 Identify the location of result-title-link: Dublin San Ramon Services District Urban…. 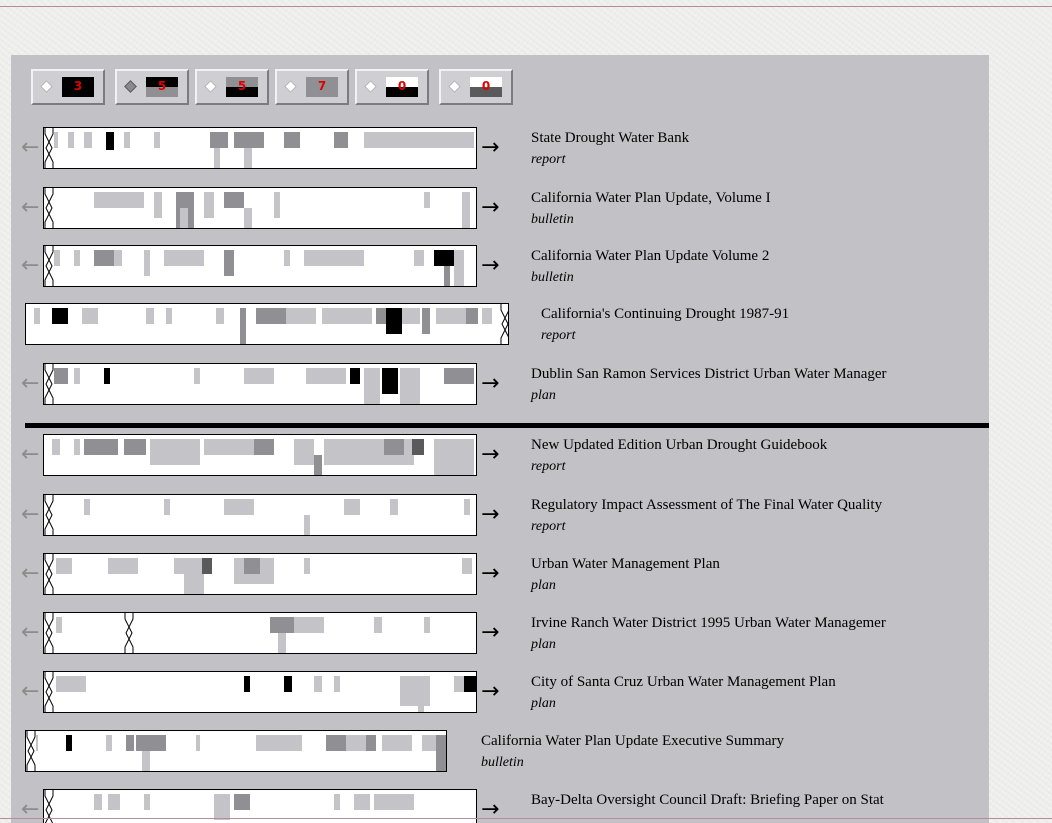
(709, 374).